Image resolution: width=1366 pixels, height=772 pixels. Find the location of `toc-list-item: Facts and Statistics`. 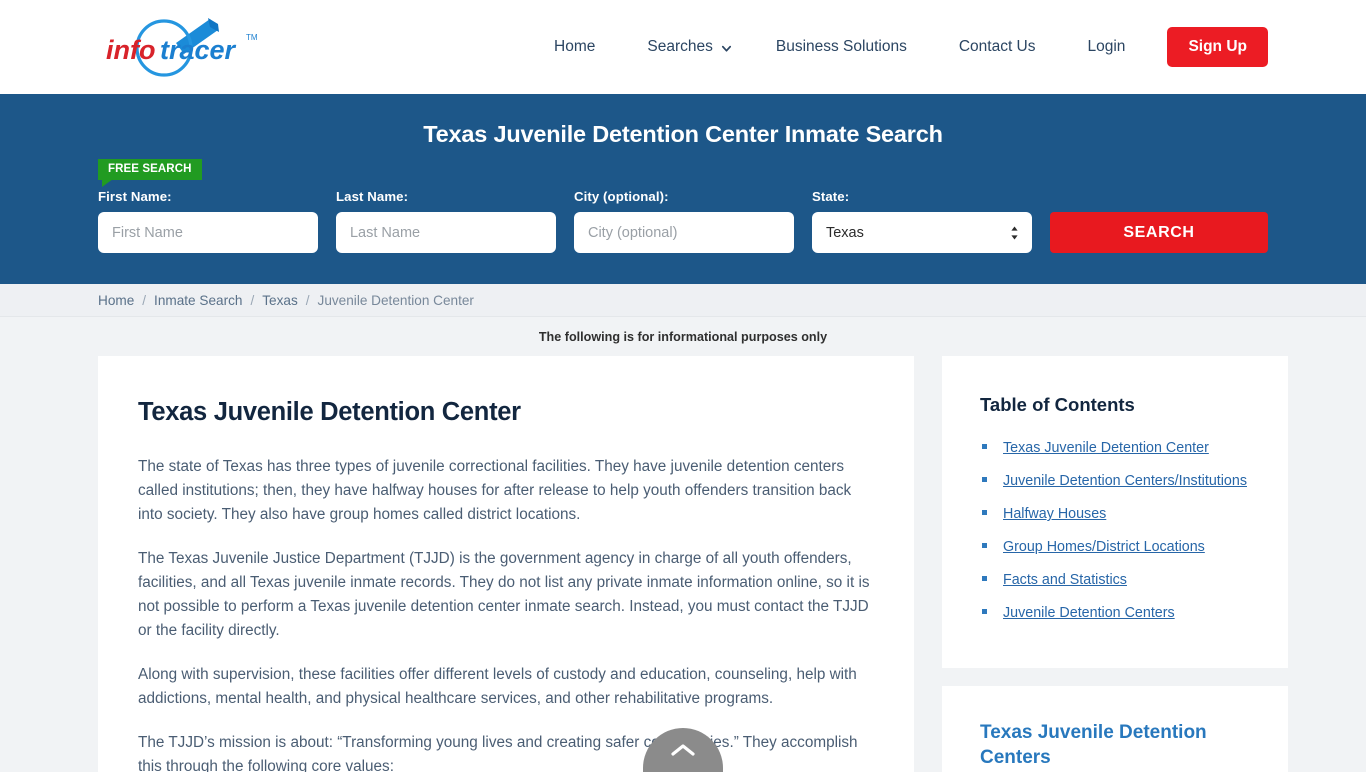

toc-list-item: Facts and Statistics is located at coordinates (1115, 580).